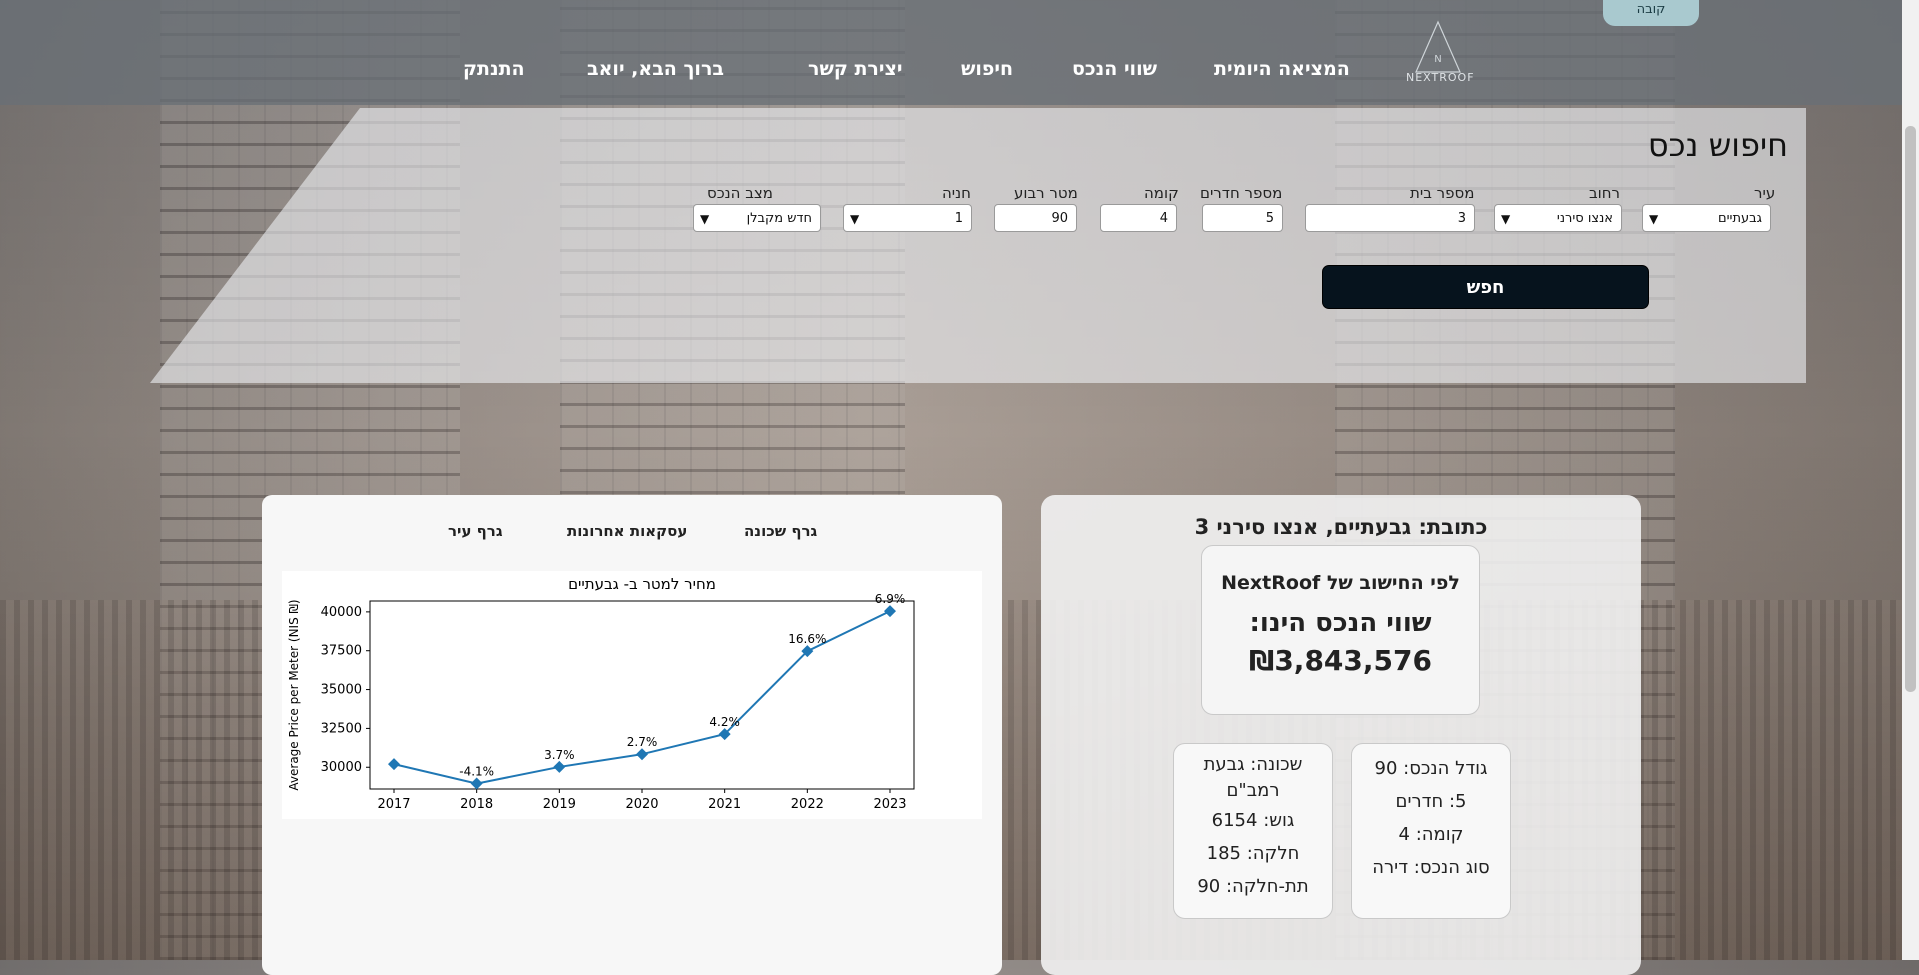 The width and height of the screenshot is (1919, 975). What do you see at coordinates (807, 639) in the screenshot?
I see `data-label: 16.6%` at bounding box center [807, 639].